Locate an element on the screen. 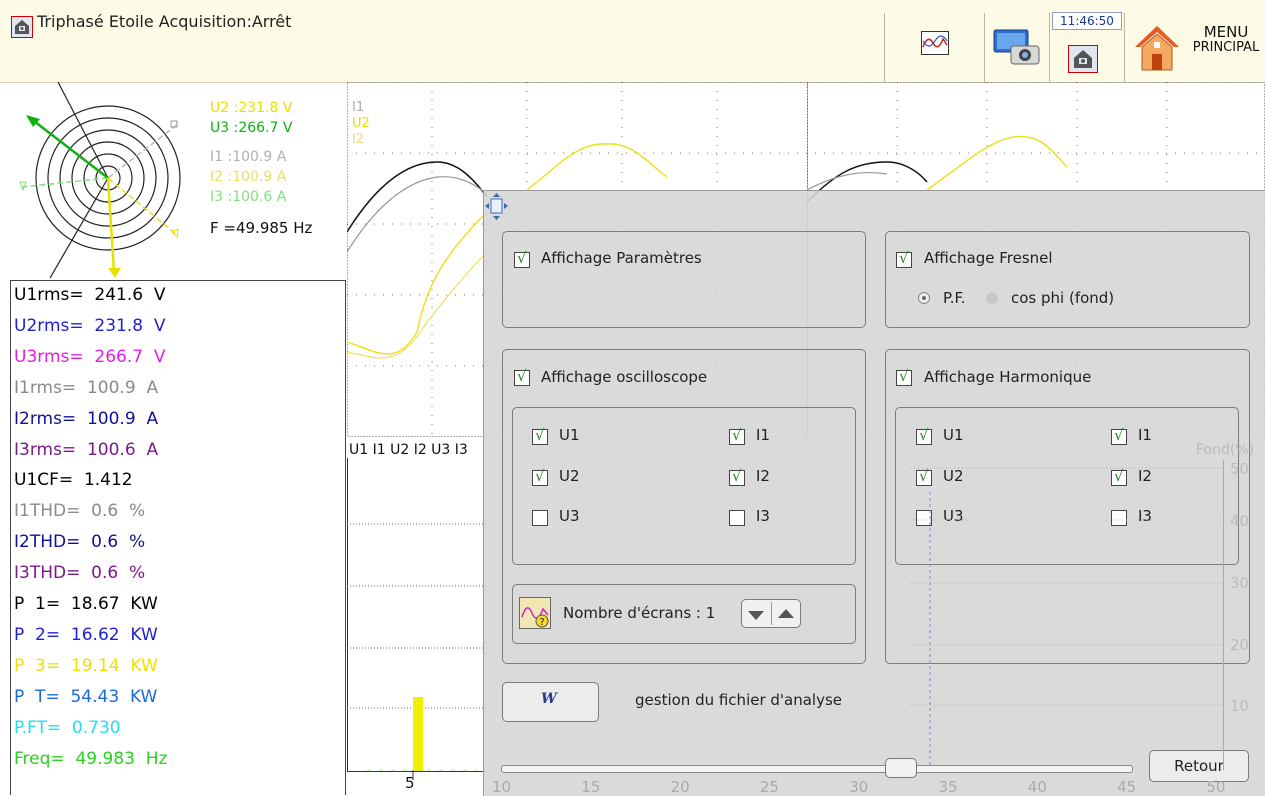 This screenshot has width=1265, height=796. scope-u2-checkbox: √ is located at coordinates (540, 476).